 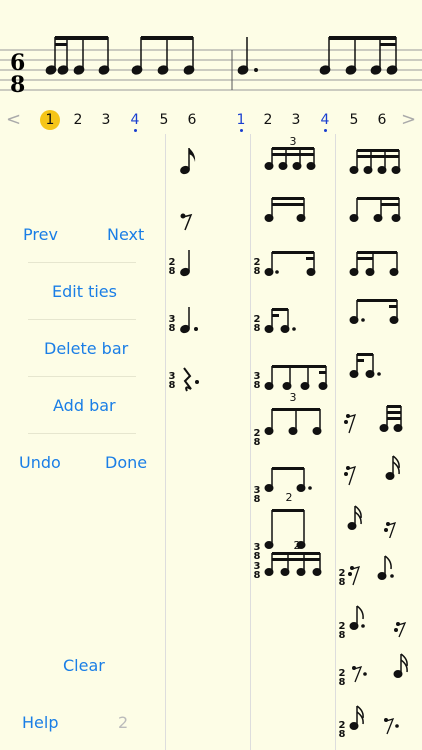 What do you see at coordinates (298, 414) in the screenshot?
I see `triplet-eighths-icon: 3` at bounding box center [298, 414].